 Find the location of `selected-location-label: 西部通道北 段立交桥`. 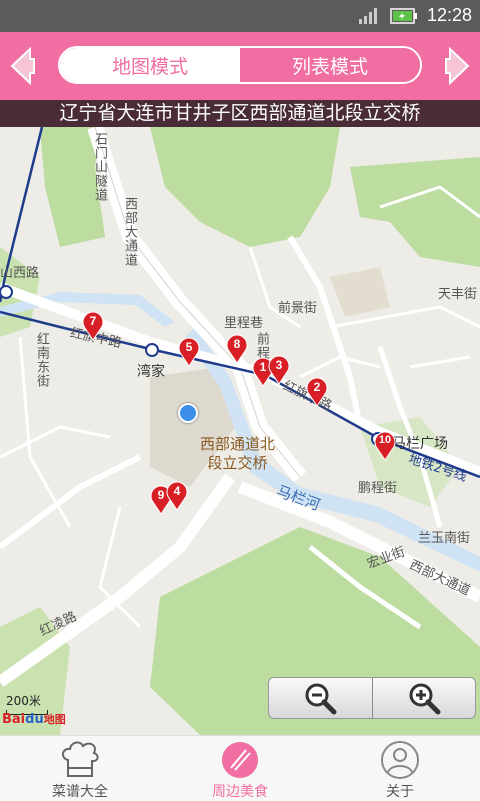

selected-location-label: 西部通道北 段立交桥 is located at coordinates (237, 454).